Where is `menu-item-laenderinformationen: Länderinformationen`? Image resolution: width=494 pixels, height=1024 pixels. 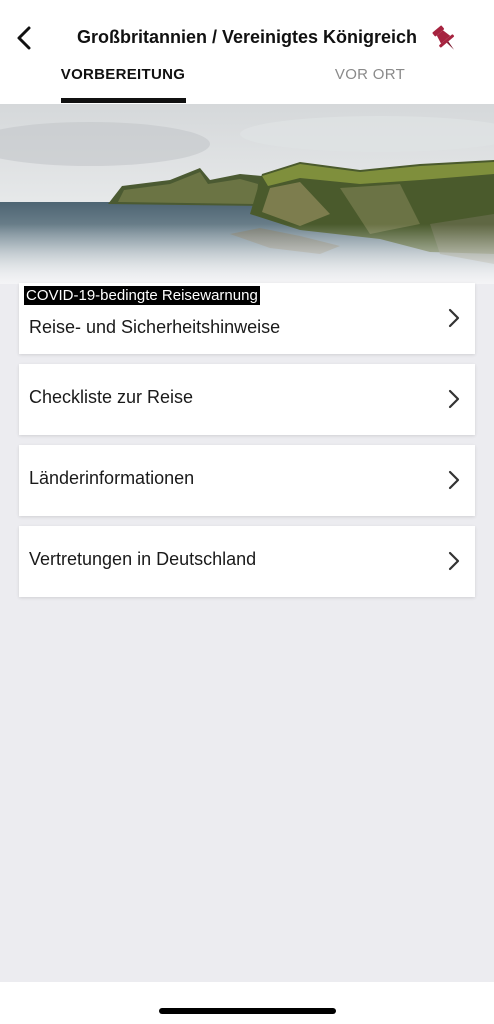
menu-item-laenderinformationen: Länderinformationen is located at coordinates (247, 480).